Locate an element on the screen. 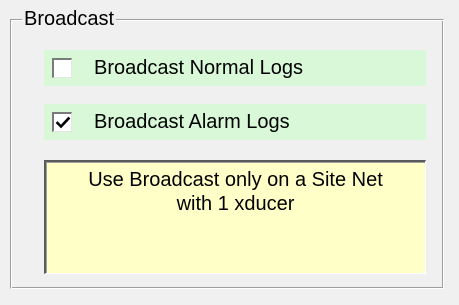 This screenshot has height=305, width=459. broadcast-normal-logs-checkbox is located at coordinates (62, 68).